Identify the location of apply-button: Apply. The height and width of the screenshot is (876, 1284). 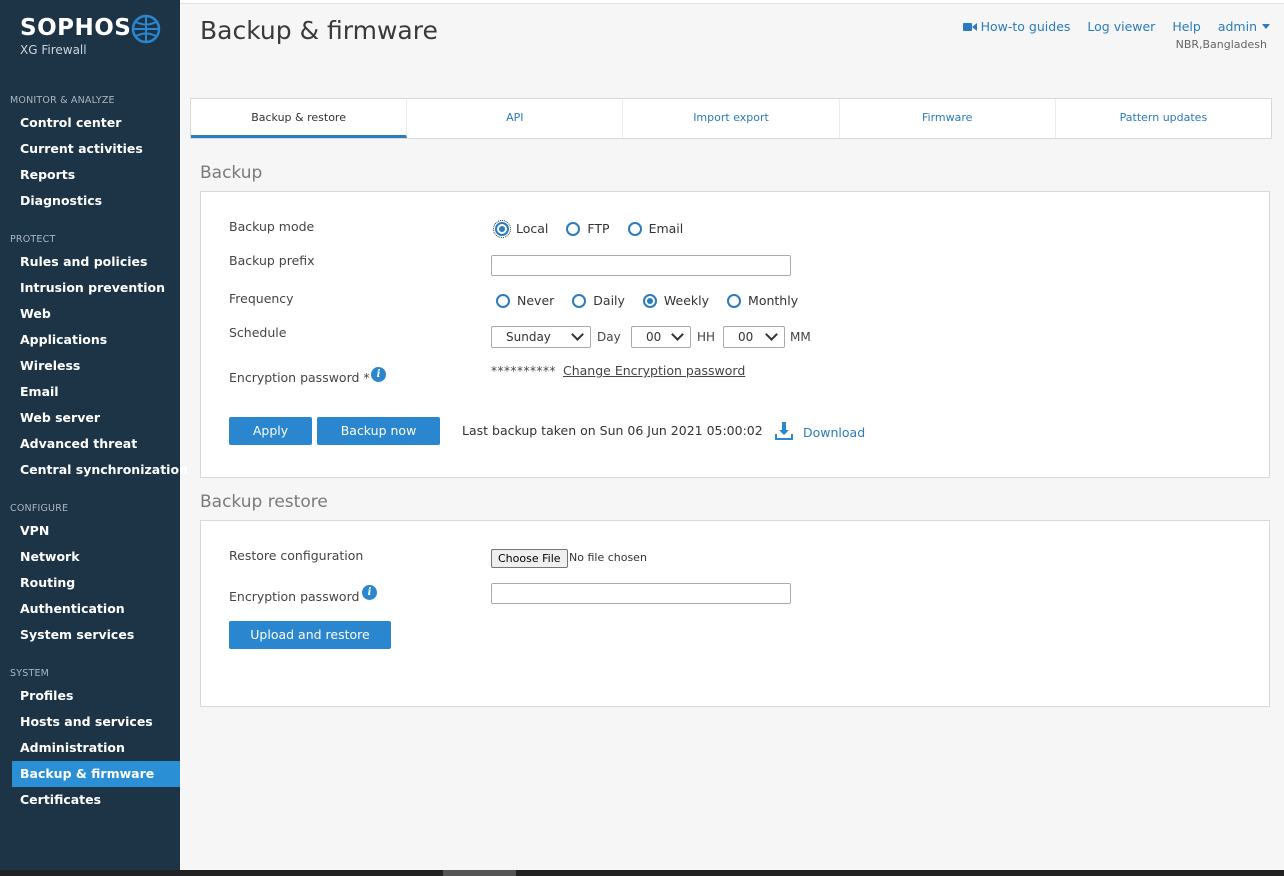
(270, 431).